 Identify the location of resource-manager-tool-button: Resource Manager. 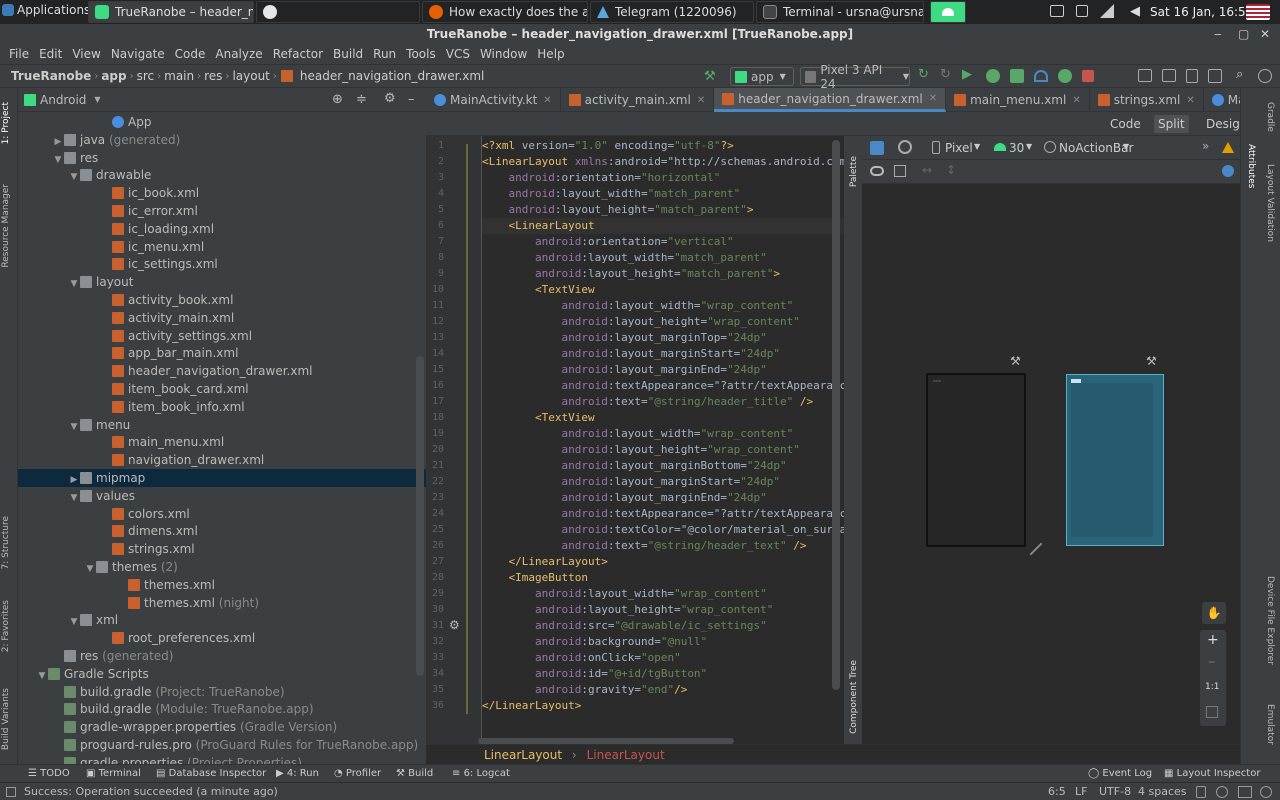
(6, 226).